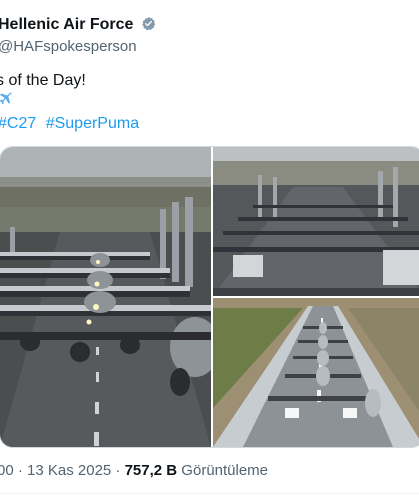 This screenshot has height=503, width=419. What do you see at coordinates (149, 23) in the screenshot?
I see `verified-badge-icon` at bounding box center [149, 23].